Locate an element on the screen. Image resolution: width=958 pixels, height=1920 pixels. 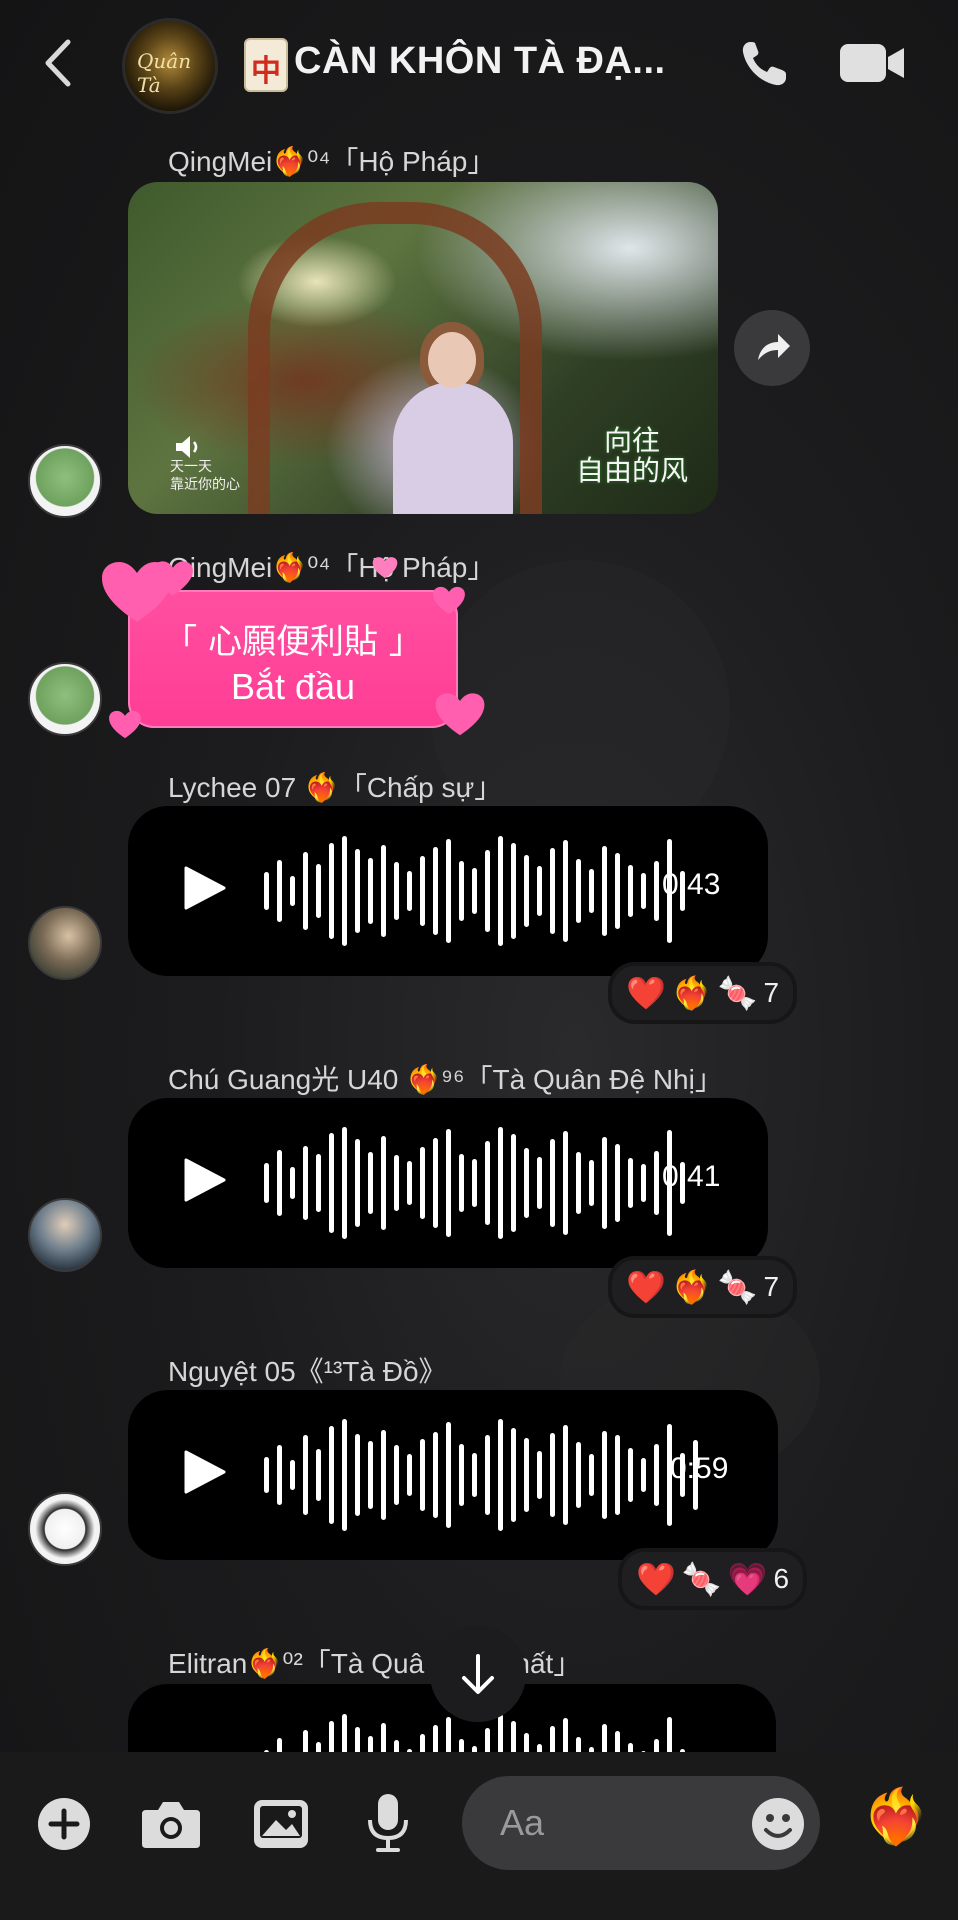
camera-button is located at coordinates (171, 1826).